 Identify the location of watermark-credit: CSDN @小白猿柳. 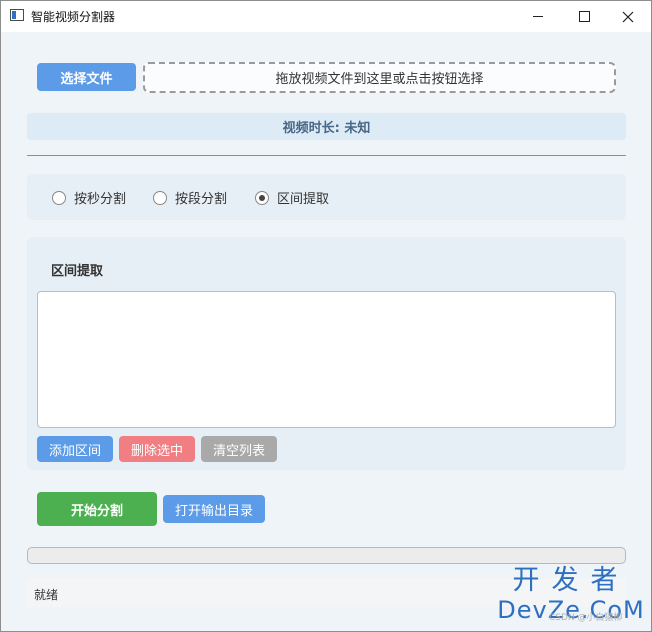
(586, 618).